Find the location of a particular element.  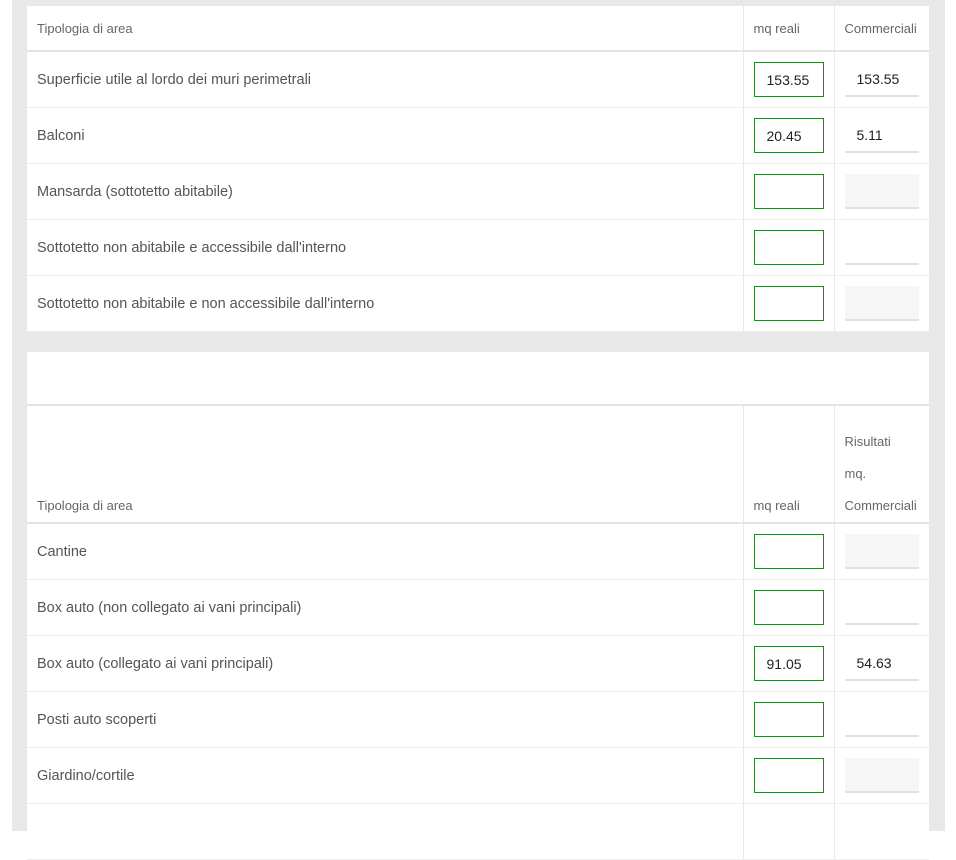

header-commerciali: Commerciali is located at coordinates (881, 29).